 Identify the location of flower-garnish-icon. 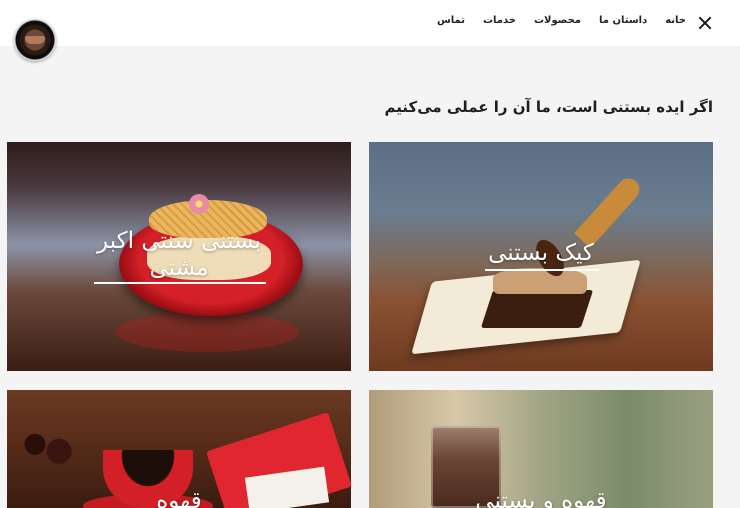
(199, 204).